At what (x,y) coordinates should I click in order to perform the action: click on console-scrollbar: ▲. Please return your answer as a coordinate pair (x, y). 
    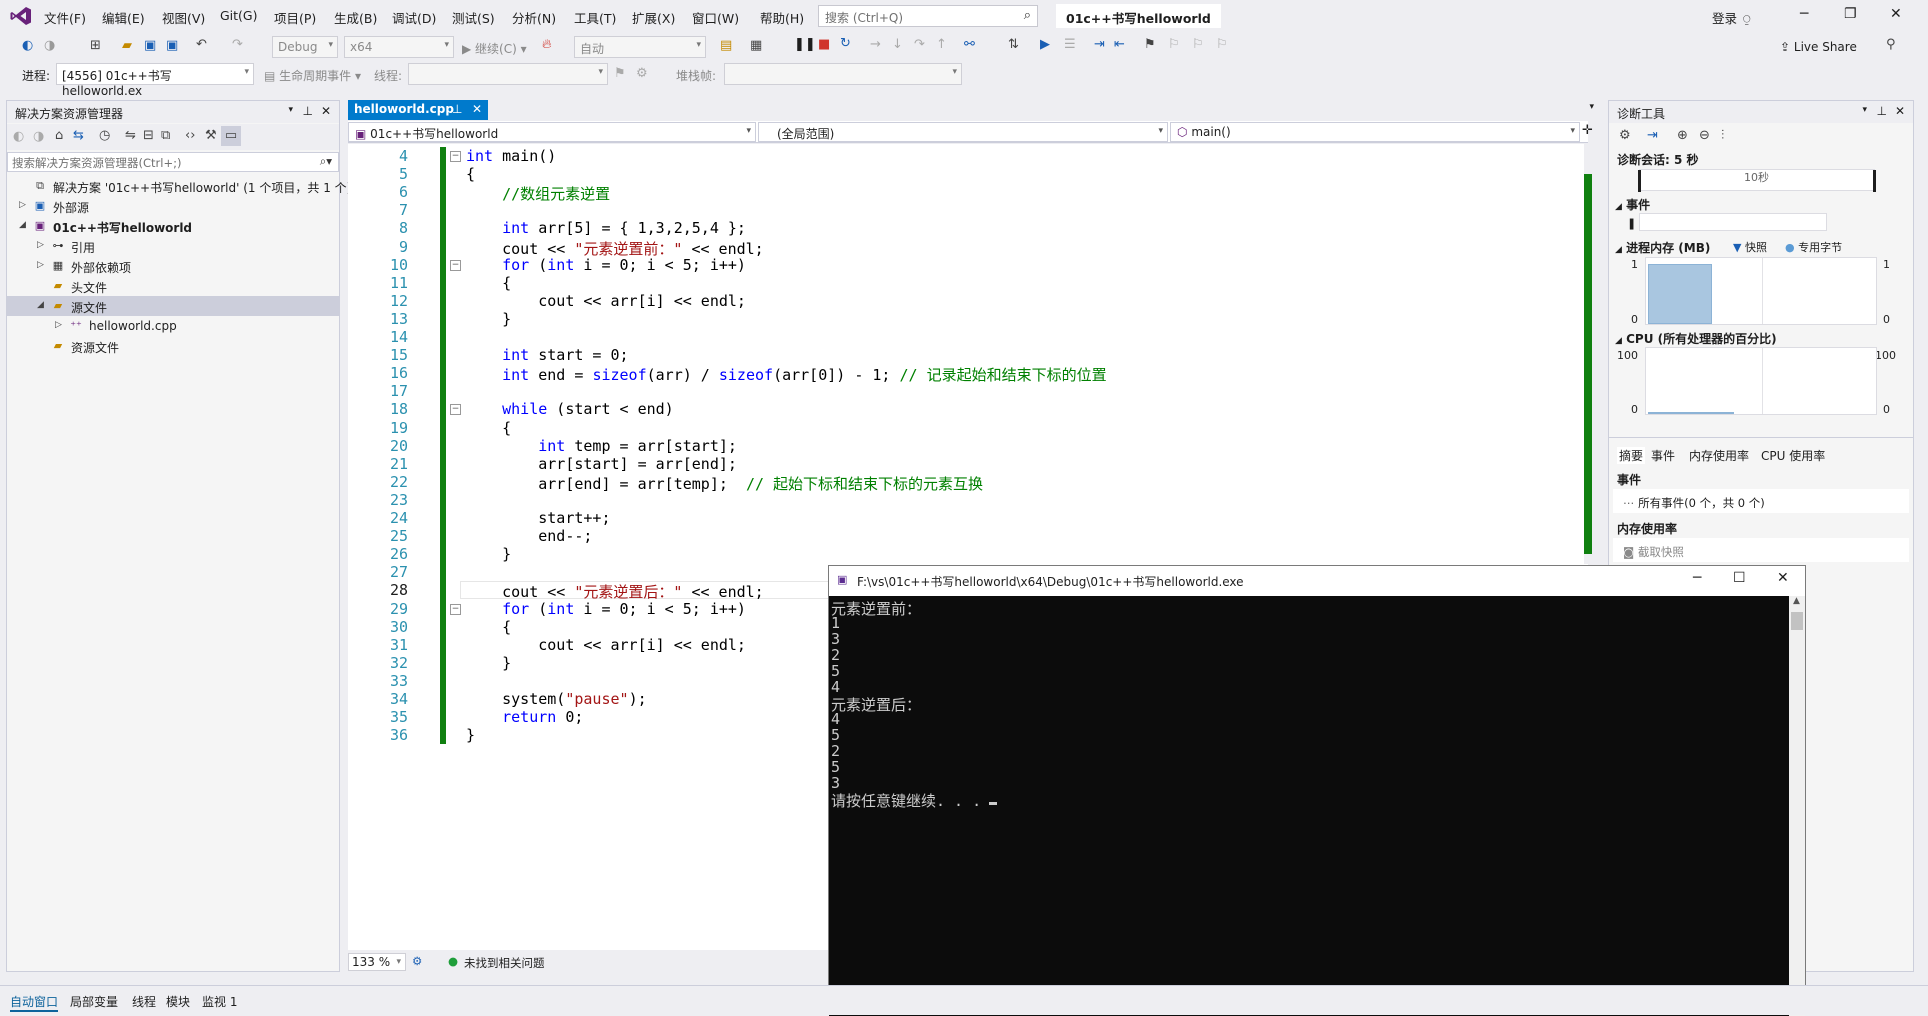
    Looking at the image, I should click on (1797, 806).